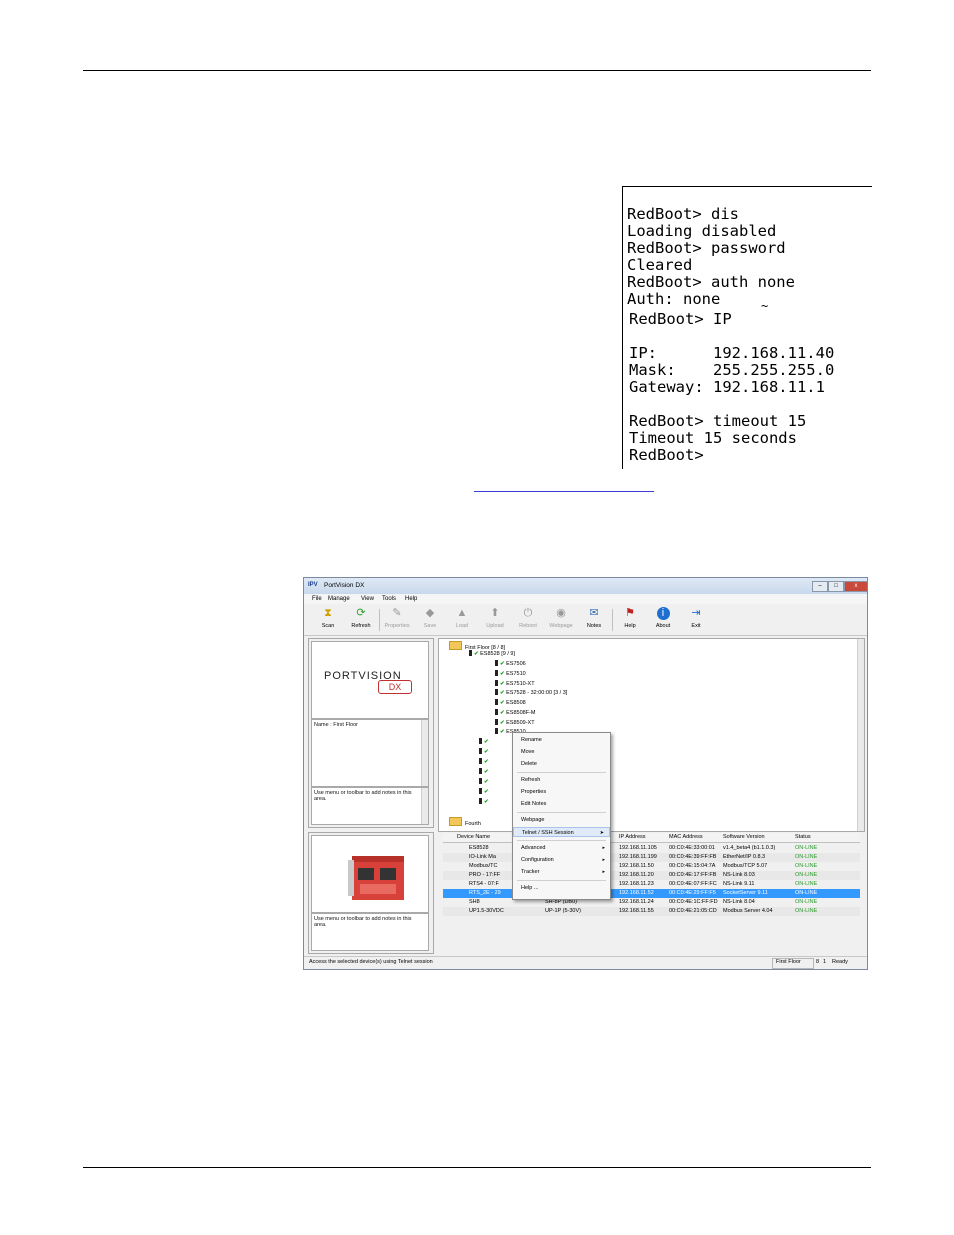 This screenshot has width=954, height=1235. I want to click on terminal-line: RedBoot>, so click(666, 455).